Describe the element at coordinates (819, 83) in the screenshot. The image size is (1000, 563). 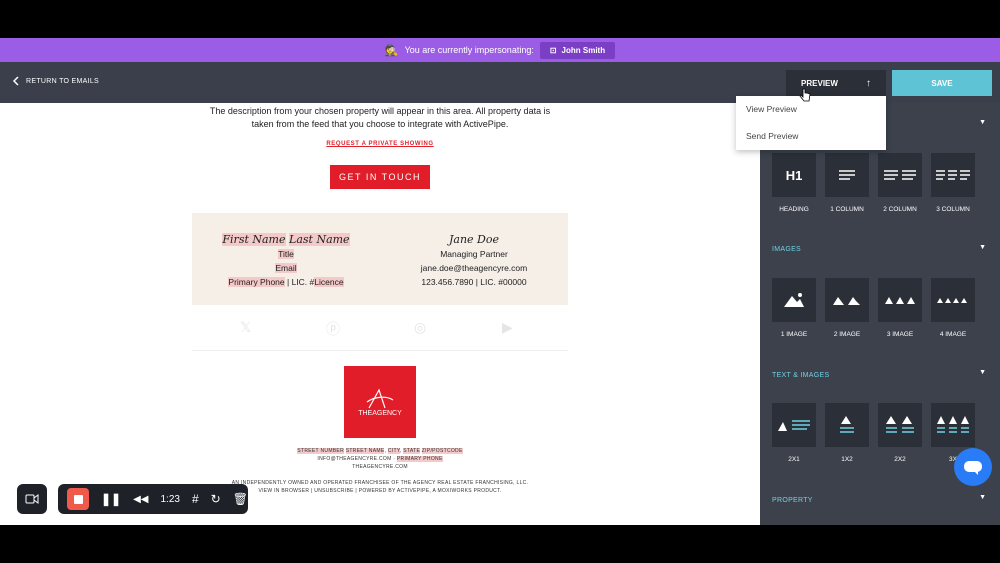
I see `preview-label: PREVIEW` at that location.